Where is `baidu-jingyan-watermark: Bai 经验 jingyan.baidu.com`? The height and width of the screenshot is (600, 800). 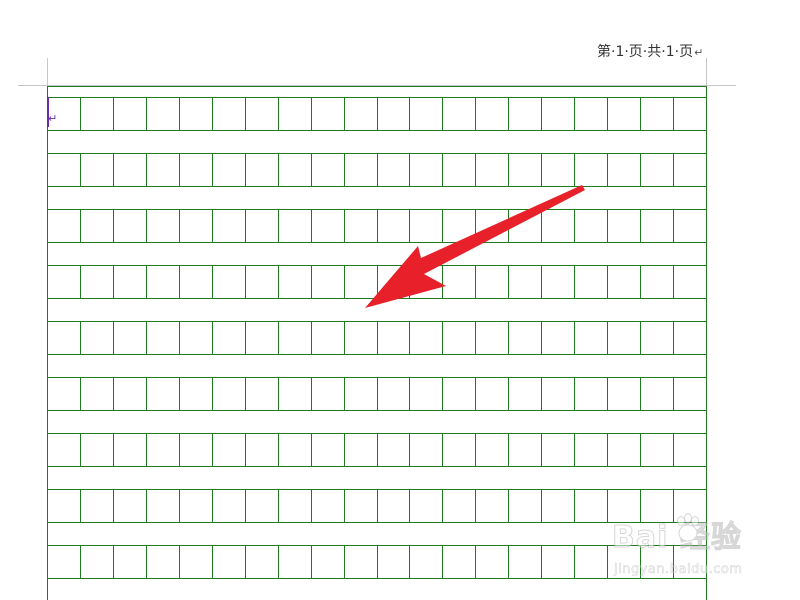 baidu-jingyan-watermark: Bai 经验 jingyan.baidu.com is located at coordinates (697, 548).